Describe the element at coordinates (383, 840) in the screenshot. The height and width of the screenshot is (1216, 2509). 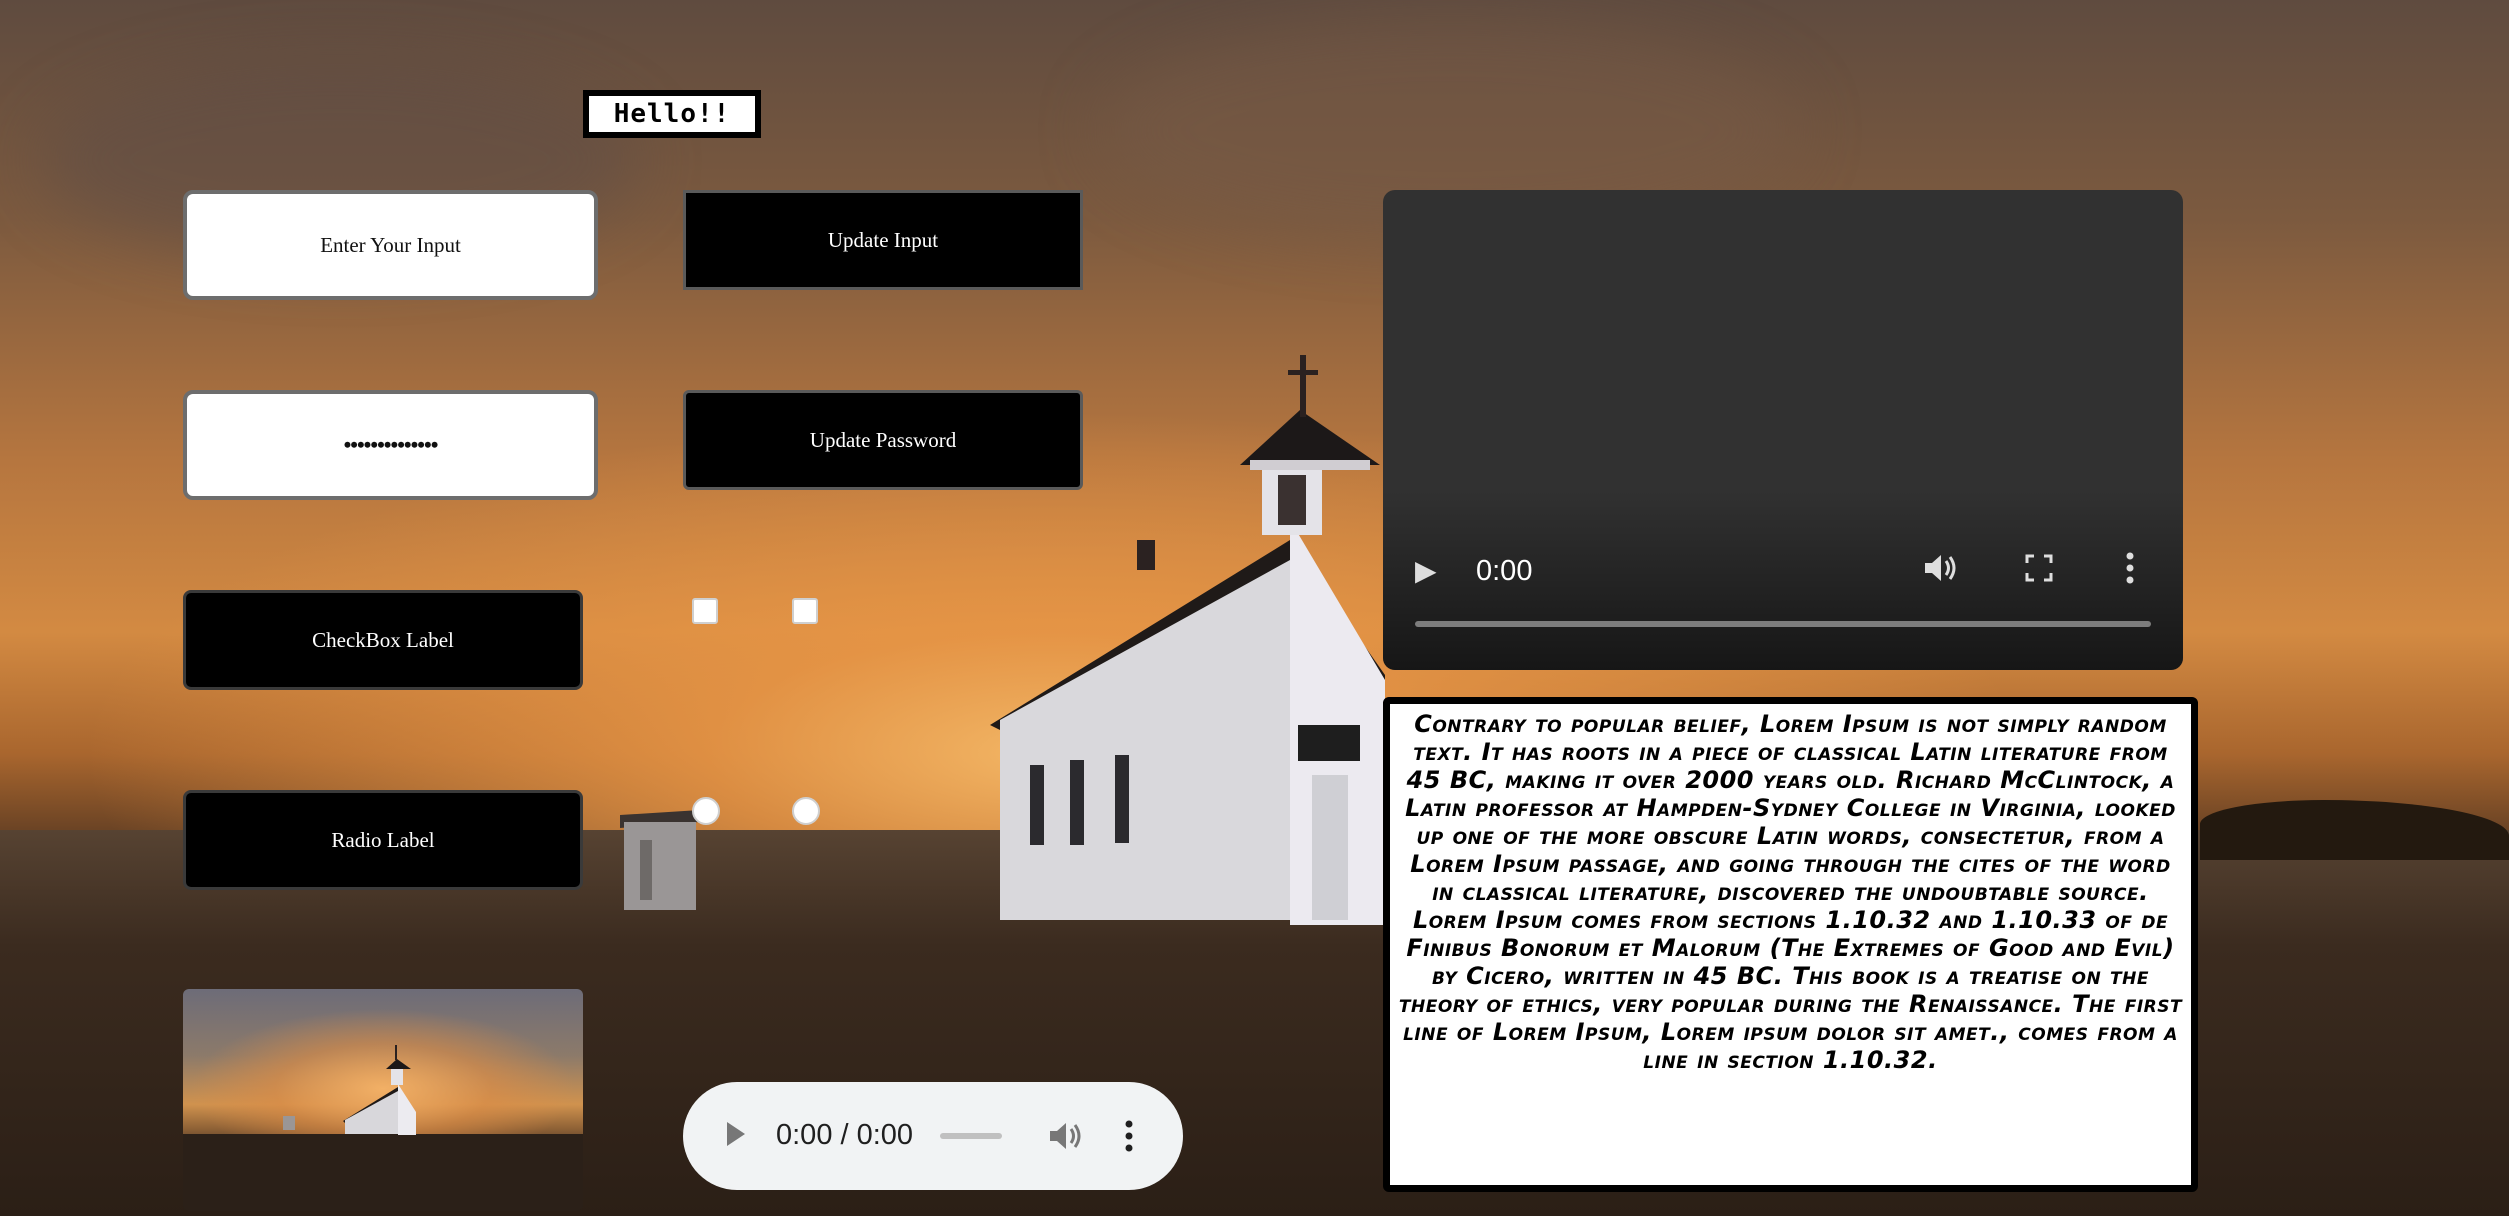
I see `radio-label: Radio Label` at that location.